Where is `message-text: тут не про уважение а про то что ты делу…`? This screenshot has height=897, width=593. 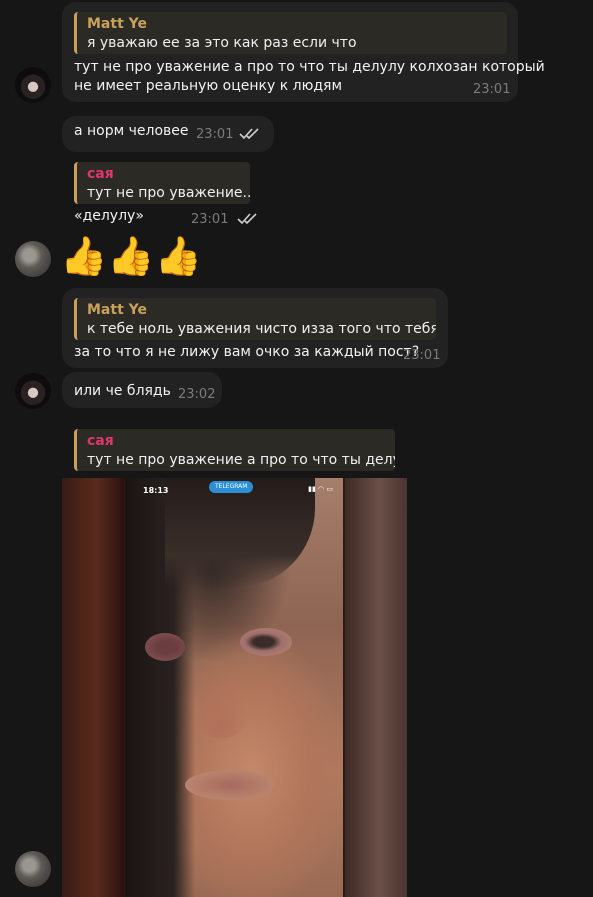
message-text: тут не про уважение а про то что ты делу… is located at coordinates (309, 67).